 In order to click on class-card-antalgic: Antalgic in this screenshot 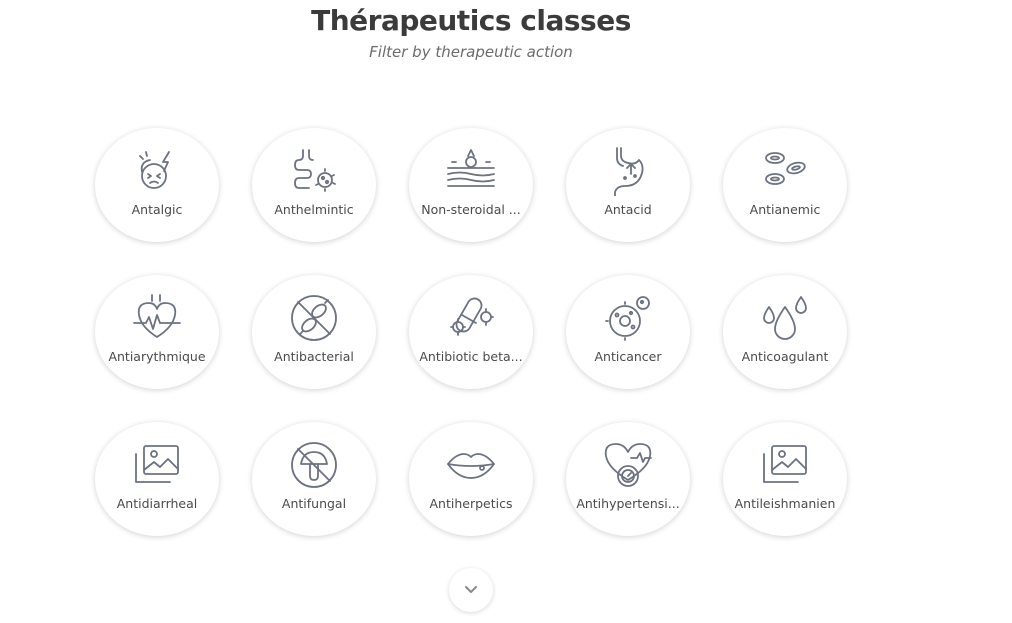, I will do `click(157, 185)`.